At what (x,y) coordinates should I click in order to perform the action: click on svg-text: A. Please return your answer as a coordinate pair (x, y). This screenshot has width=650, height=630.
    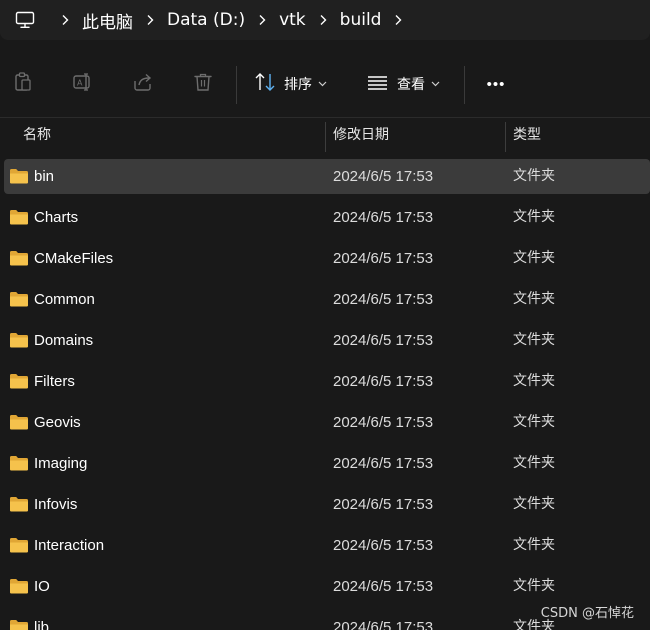
    Looking at the image, I should click on (80, 82).